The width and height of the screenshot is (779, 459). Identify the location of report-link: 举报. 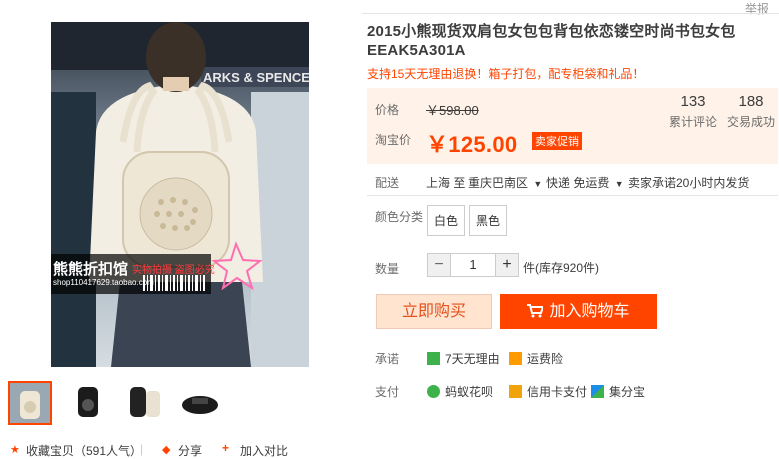
(757, 8).